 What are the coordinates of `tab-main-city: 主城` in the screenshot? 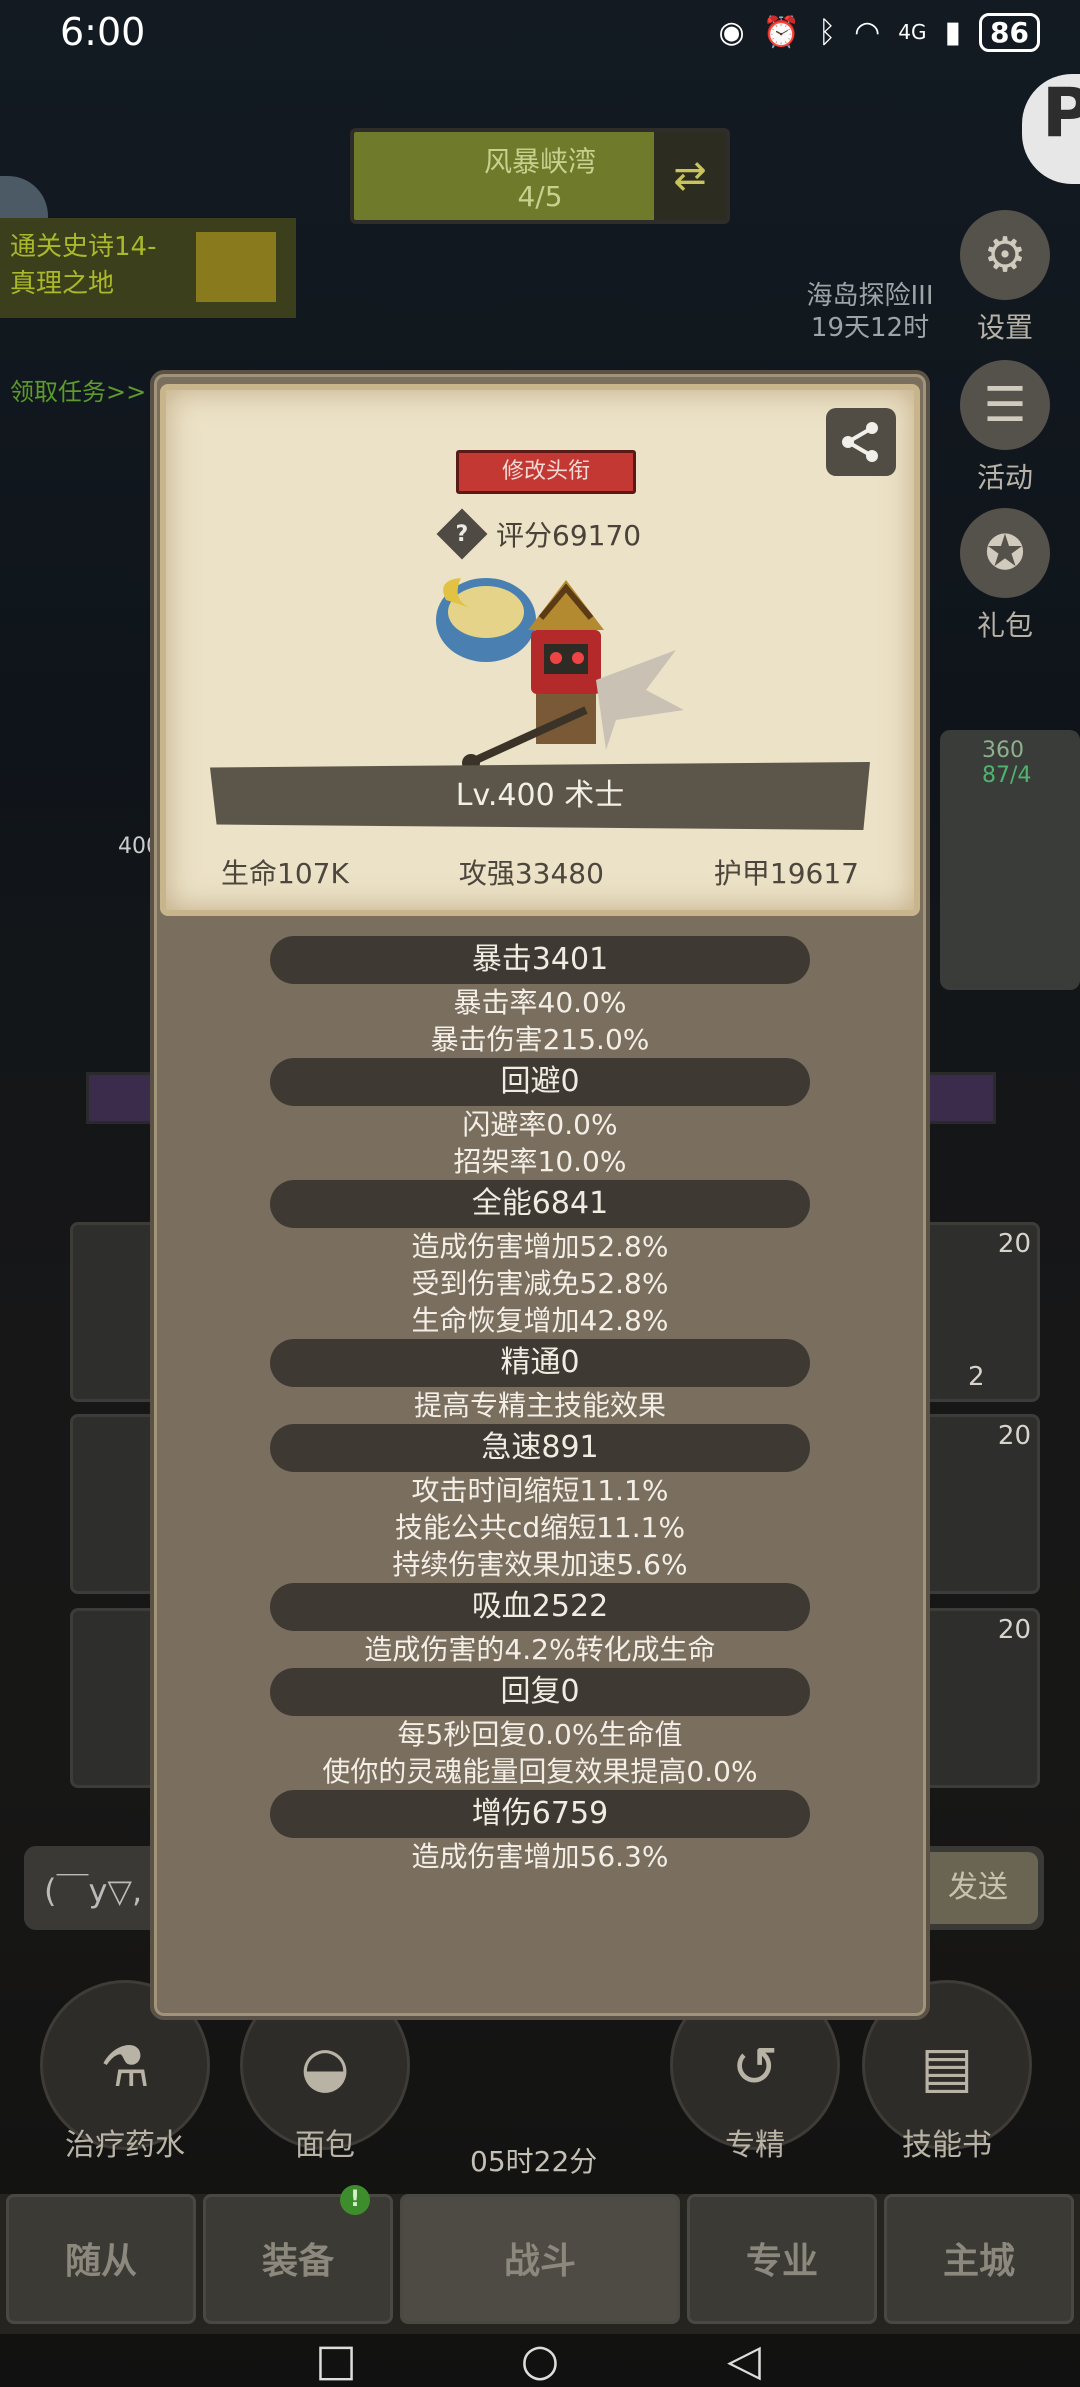 It's located at (979, 2259).